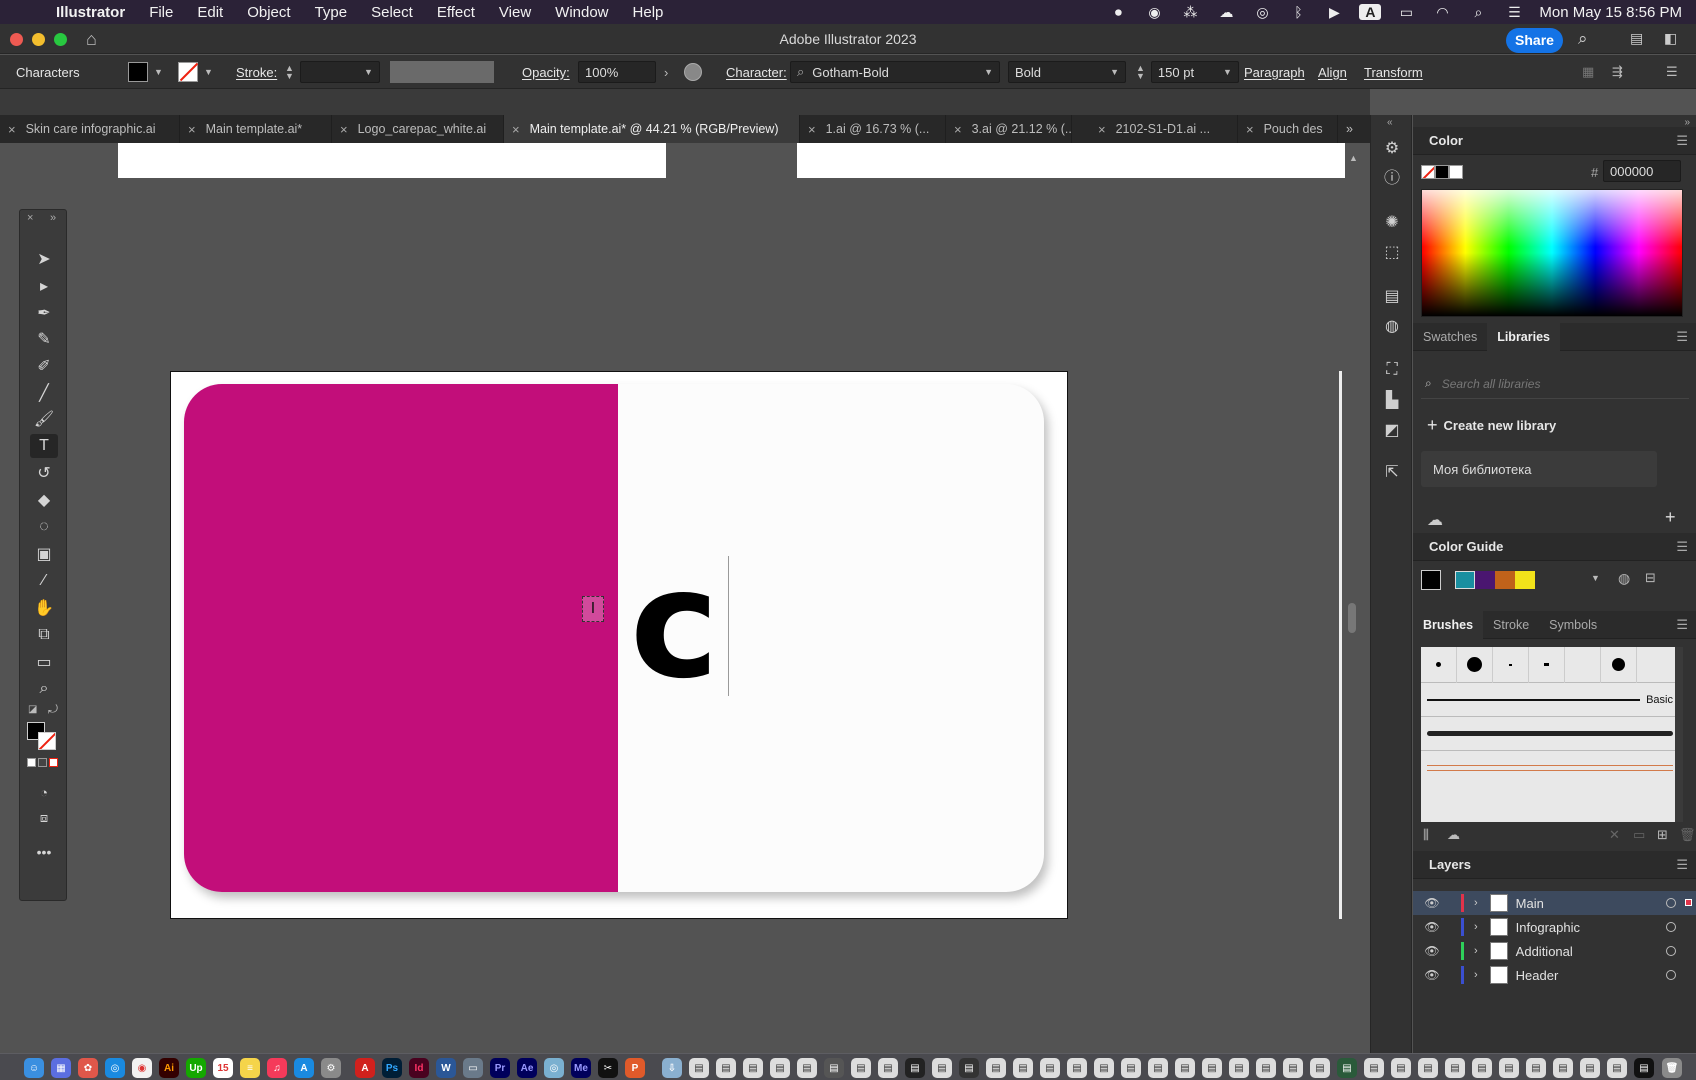 The height and width of the screenshot is (1080, 1696). What do you see at coordinates (47, 741) in the screenshot?
I see `stroke-box` at bounding box center [47, 741].